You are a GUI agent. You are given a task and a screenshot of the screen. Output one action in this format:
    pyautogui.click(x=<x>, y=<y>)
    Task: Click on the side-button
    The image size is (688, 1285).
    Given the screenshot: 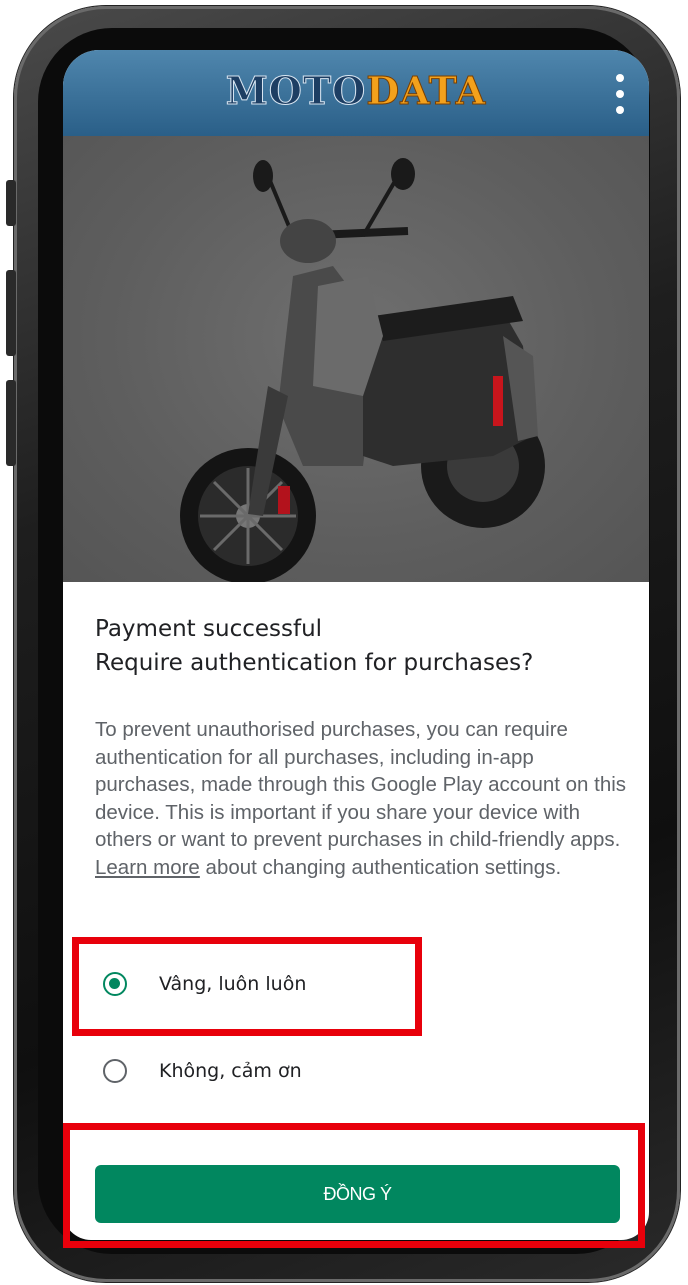 What is the action you would take?
    pyautogui.click(x=11, y=203)
    